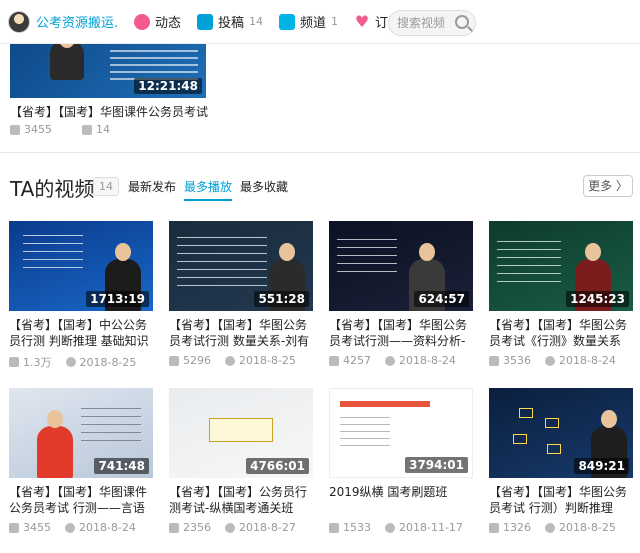 Image resolution: width=640 pixels, height=553 pixels. What do you see at coordinates (81, 500) in the screenshot?
I see `video-title: 【省考】【国考】华图课件公务员考试 行测——言语理解` at bounding box center [81, 500].